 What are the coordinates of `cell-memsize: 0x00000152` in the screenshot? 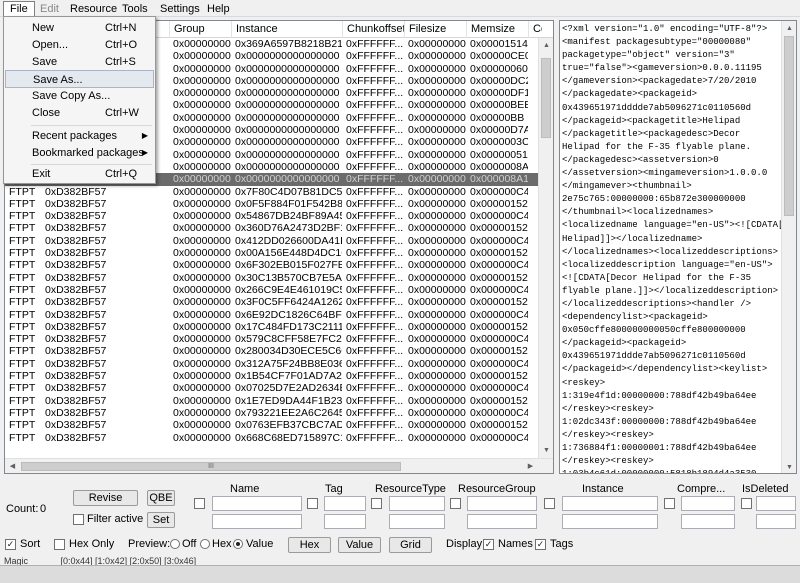 It's located at (499, 253).